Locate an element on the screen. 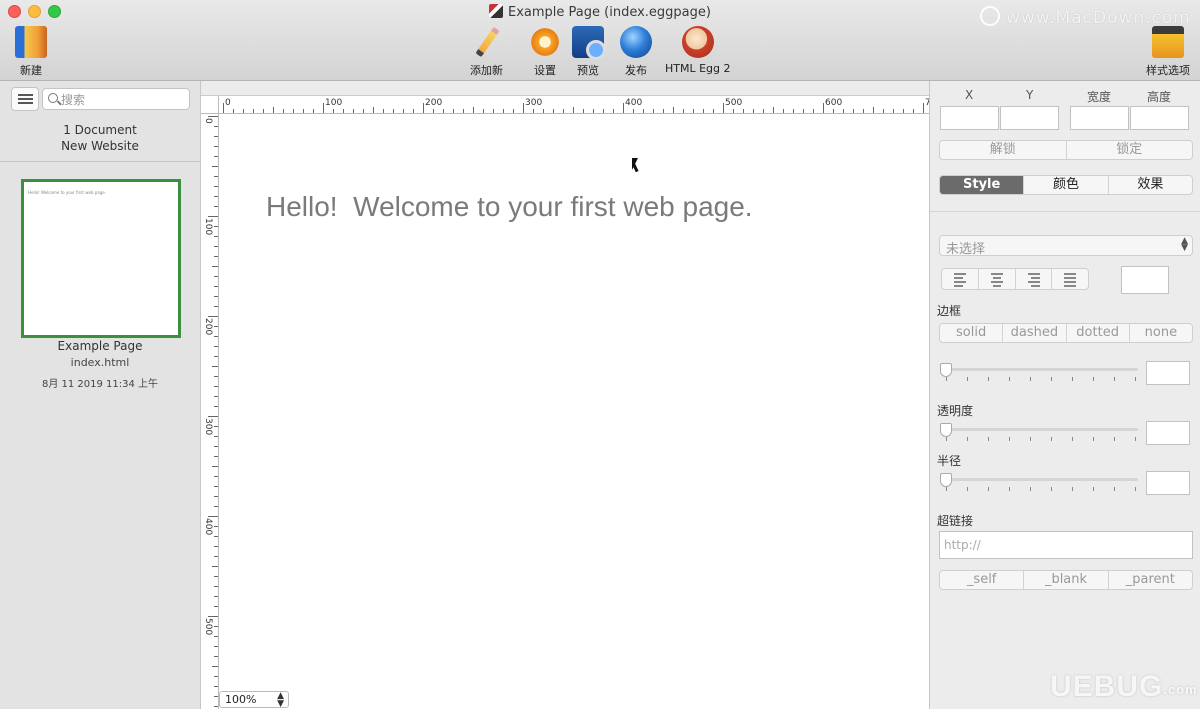  settings-button: 设置 is located at coordinates (545, 52).